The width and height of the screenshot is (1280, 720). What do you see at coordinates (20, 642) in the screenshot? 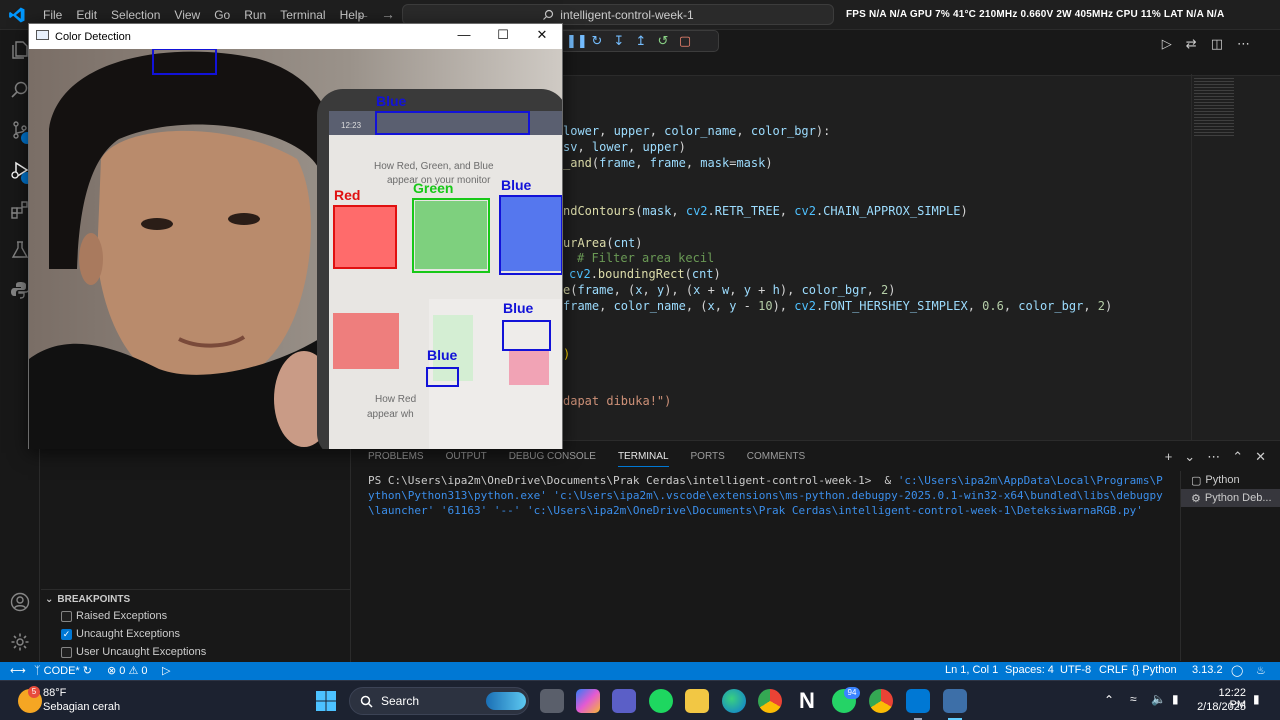
I see `settings-gear-icon` at bounding box center [20, 642].